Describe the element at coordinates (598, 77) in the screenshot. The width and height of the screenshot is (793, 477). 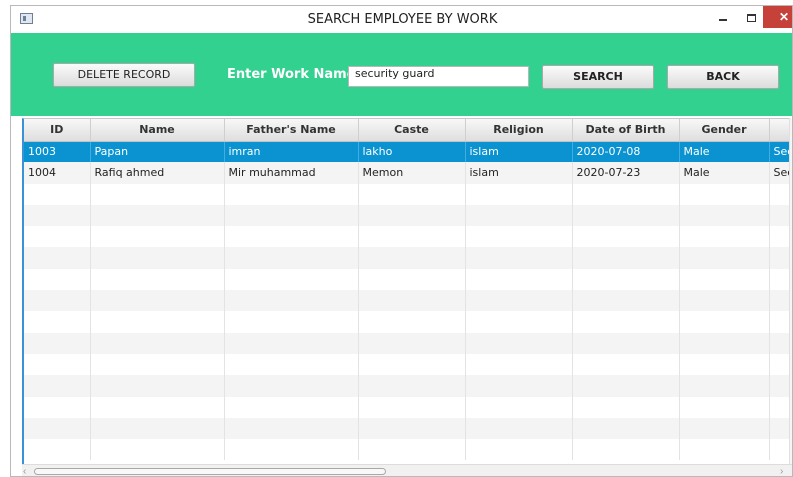
I see `search-button: SEARCH` at that location.